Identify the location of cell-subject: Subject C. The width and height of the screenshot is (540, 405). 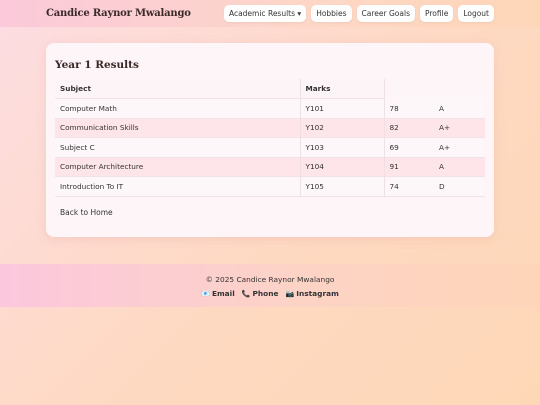
(178, 147).